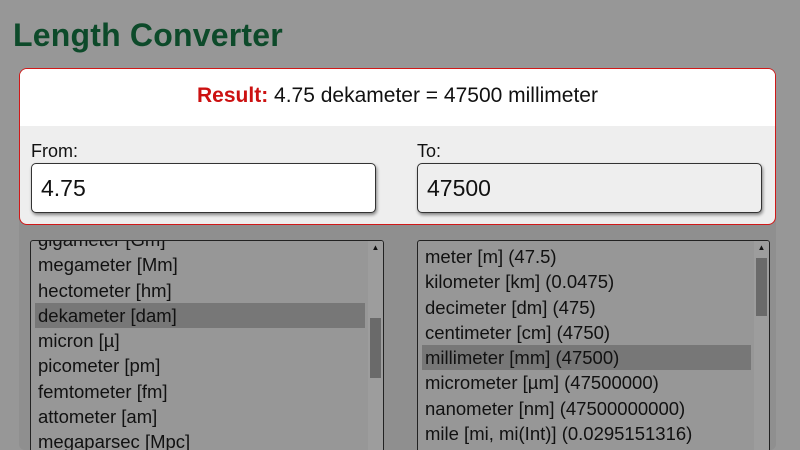  I want to click on list-item: meter [m] (47.5), so click(586, 256).